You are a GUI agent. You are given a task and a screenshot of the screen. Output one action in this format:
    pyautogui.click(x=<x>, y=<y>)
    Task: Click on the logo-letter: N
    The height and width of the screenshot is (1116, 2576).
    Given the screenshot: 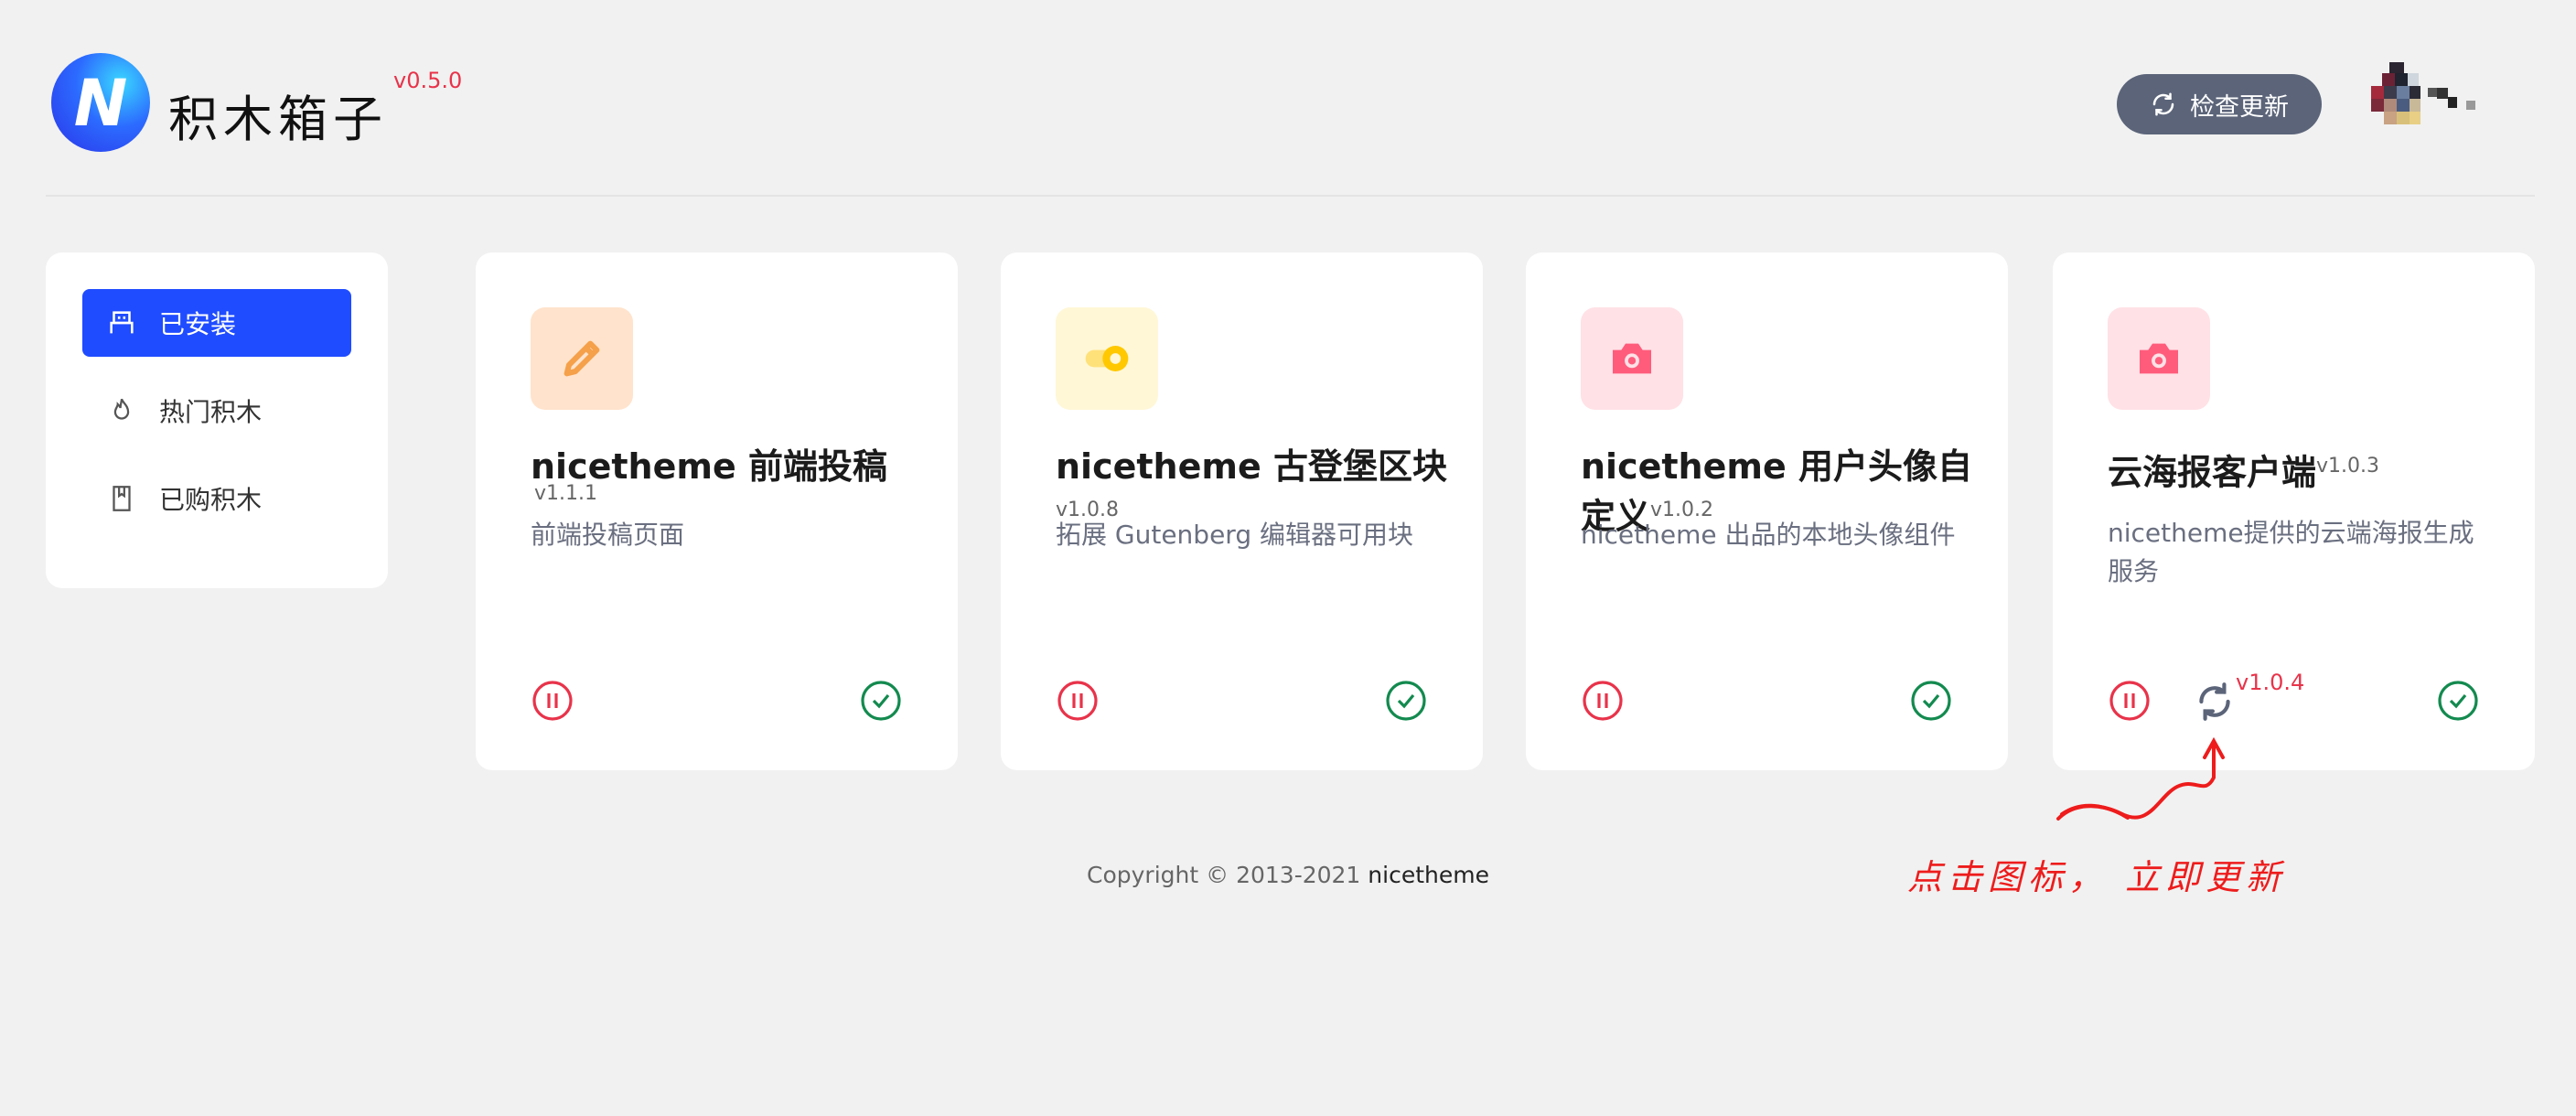 What is the action you would take?
    pyautogui.click(x=101, y=103)
    